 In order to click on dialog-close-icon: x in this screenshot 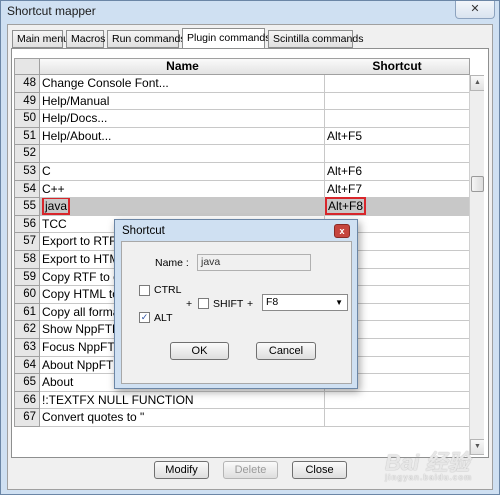, I will do `click(342, 231)`.